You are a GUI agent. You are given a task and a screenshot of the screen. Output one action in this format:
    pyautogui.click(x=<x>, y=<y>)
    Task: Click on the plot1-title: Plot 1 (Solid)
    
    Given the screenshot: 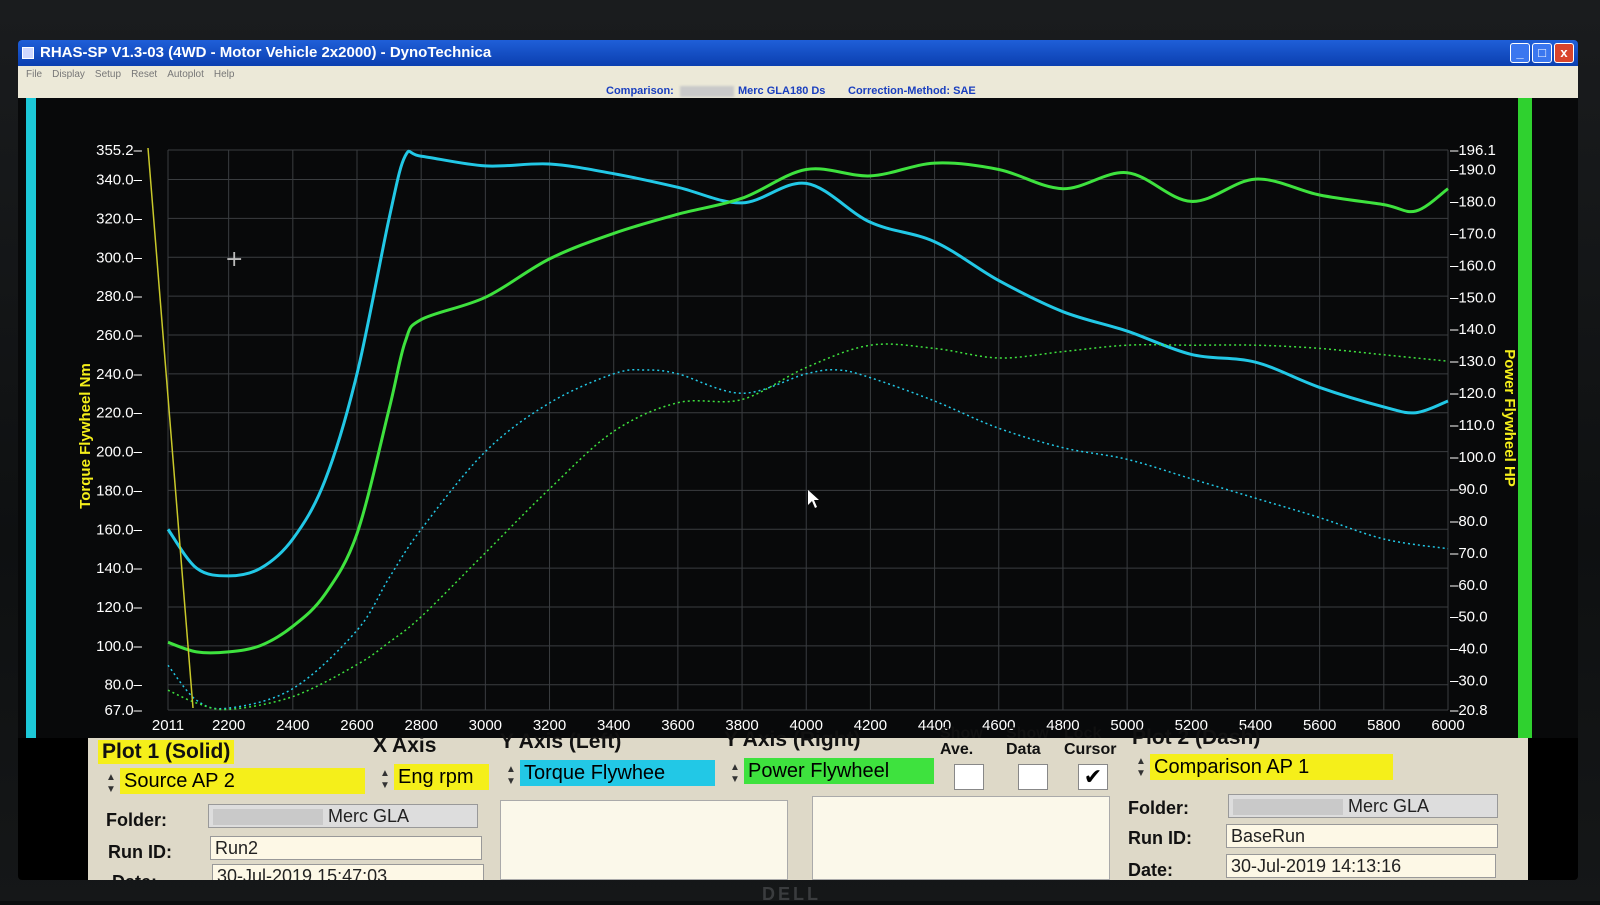 What is the action you would take?
    pyautogui.click(x=166, y=752)
    